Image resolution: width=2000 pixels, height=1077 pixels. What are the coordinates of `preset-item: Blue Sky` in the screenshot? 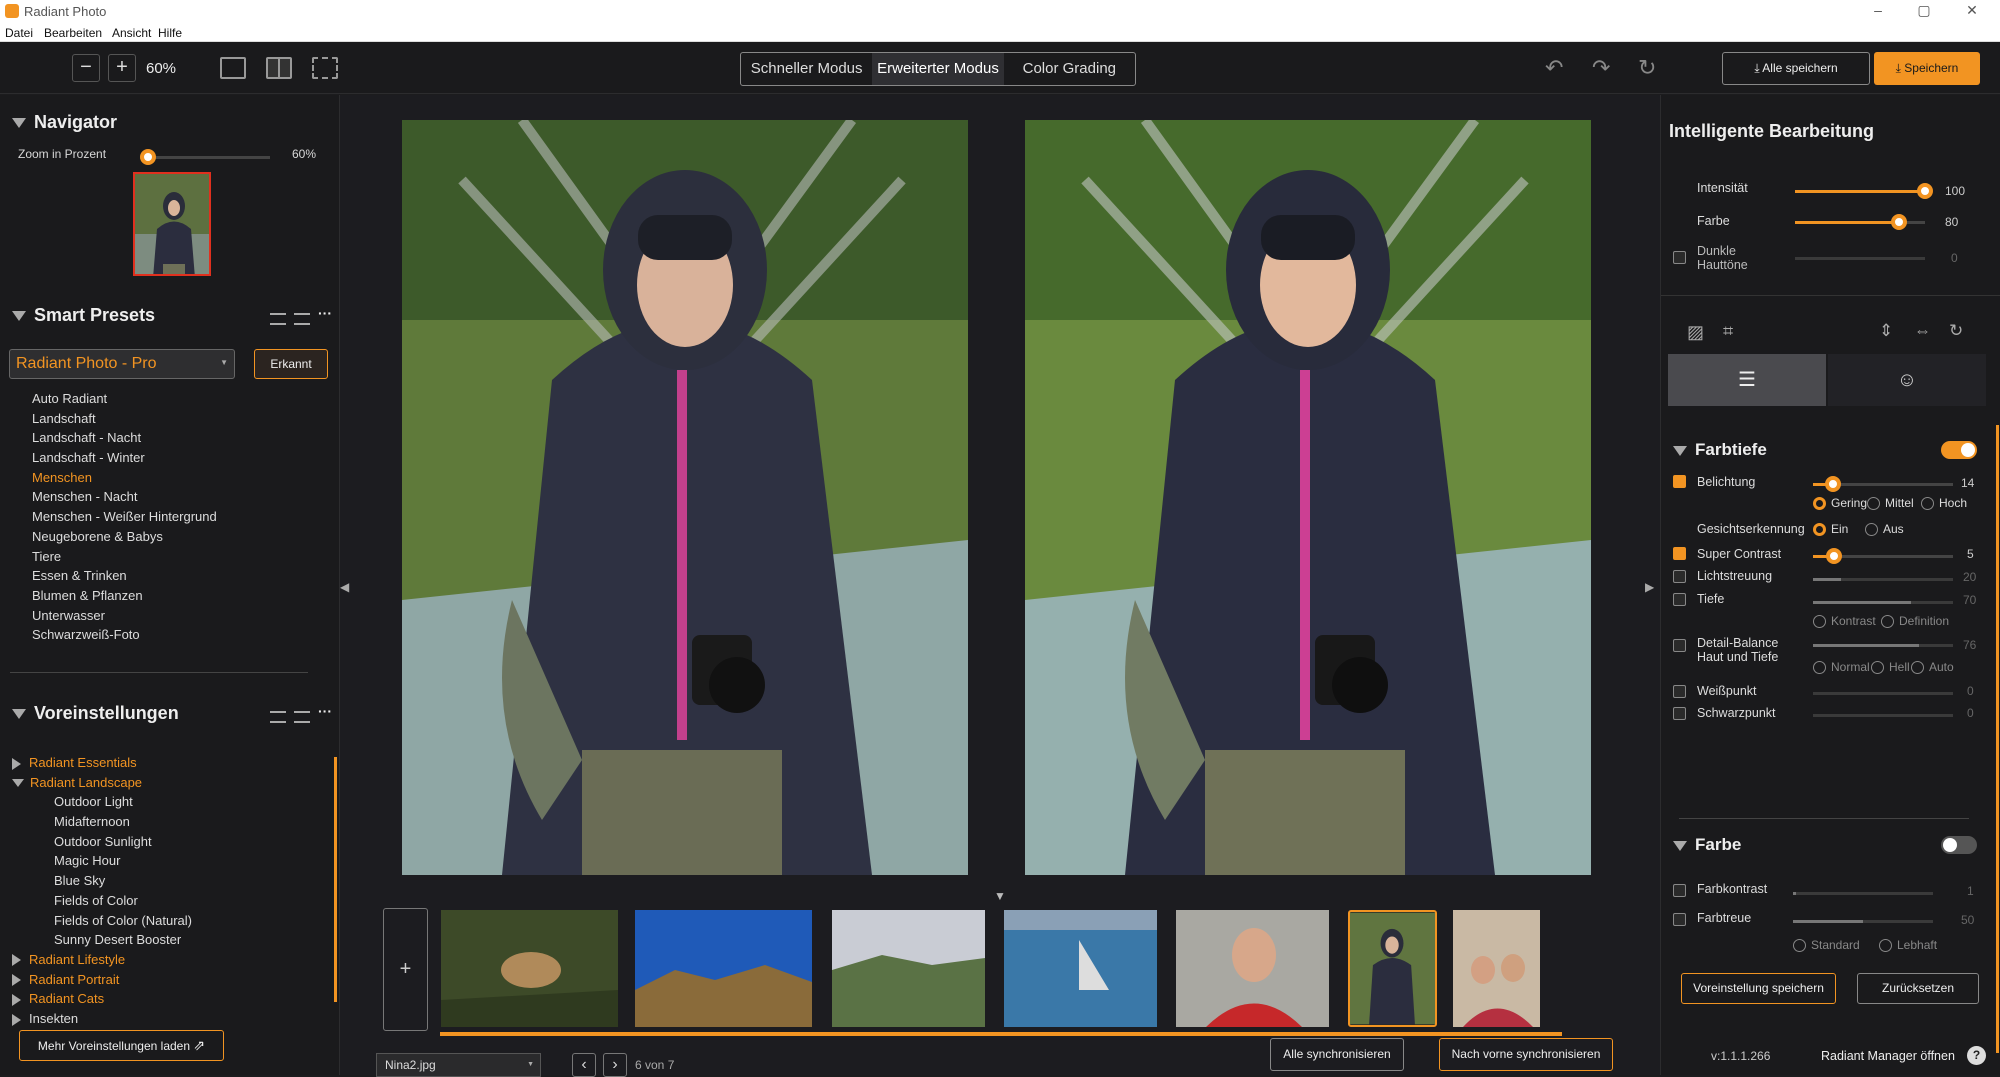 It's located at (167, 881).